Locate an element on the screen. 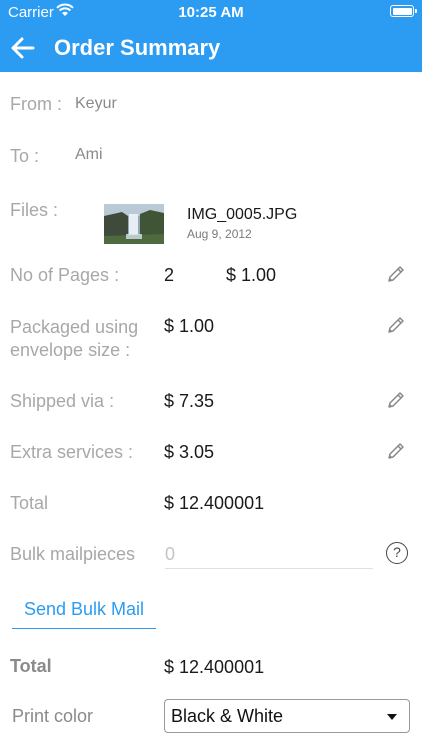  print-color-selected-value: Black & White is located at coordinates (227, 716).